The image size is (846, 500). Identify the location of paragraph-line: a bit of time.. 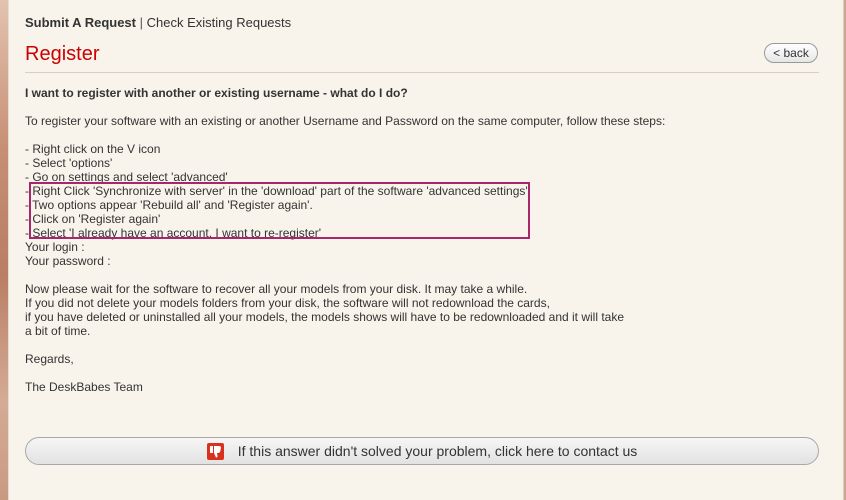
(58, 331).